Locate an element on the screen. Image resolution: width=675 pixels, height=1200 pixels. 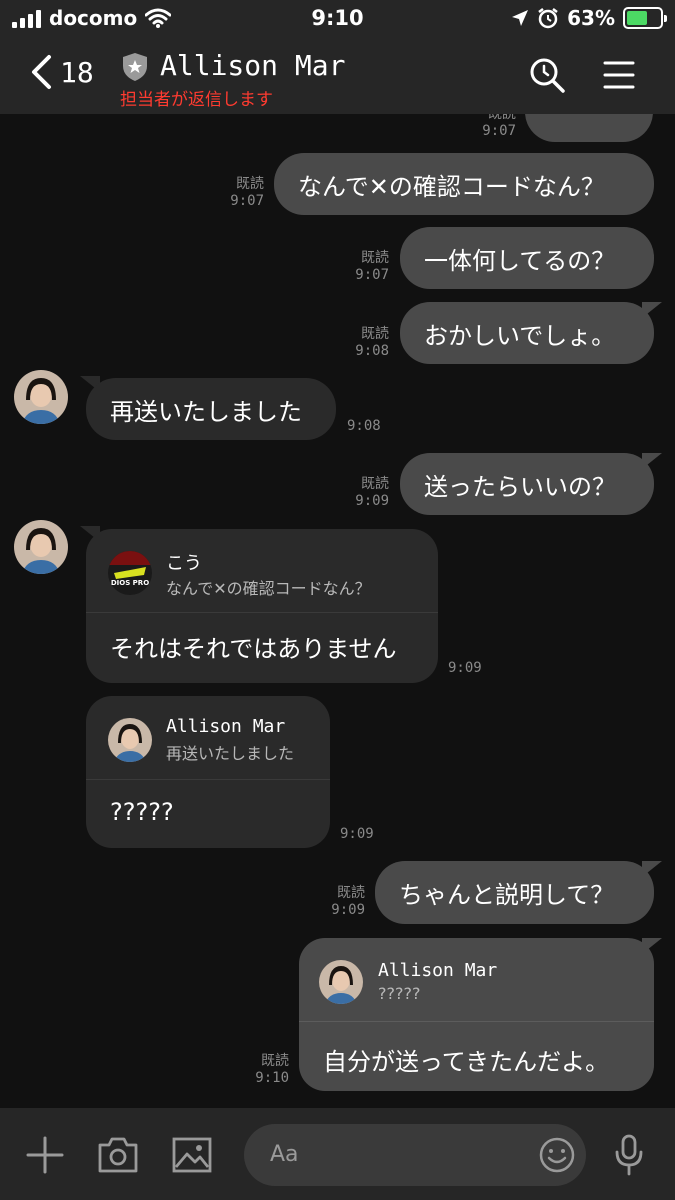
chat-header: 18 Allison Mar 担当者が返信します is located at coordinates (337, 77).